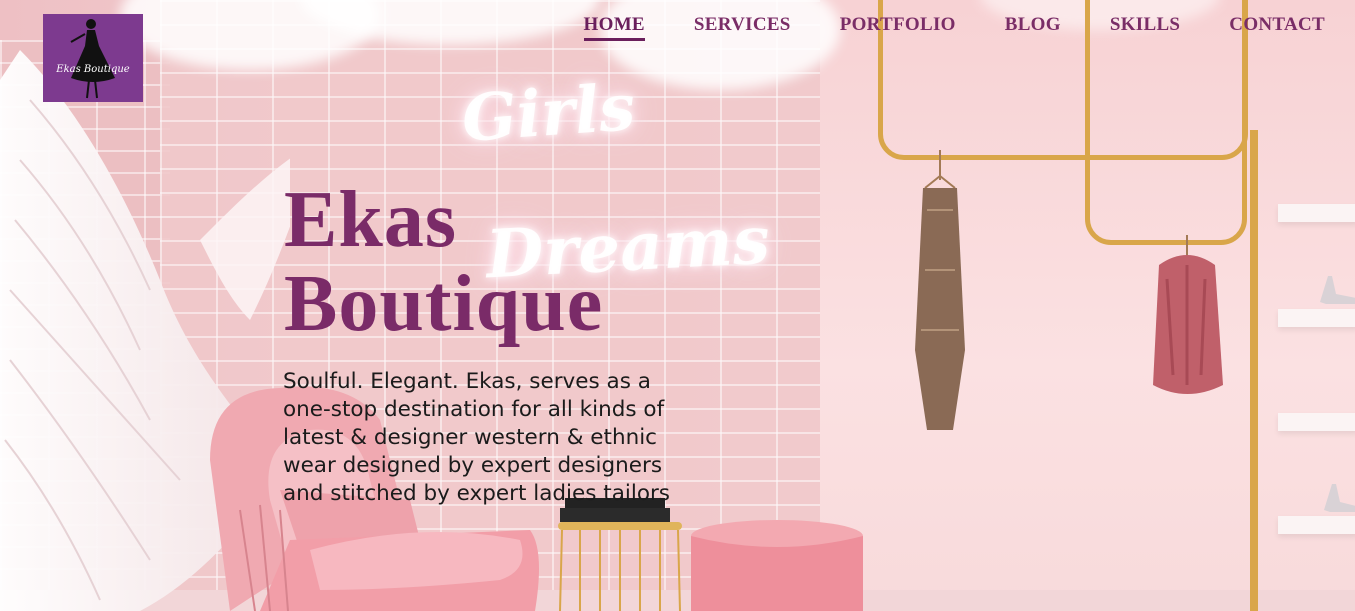 This screenshot has height=611, width=1355. What do you see at coordinates (1033, 27) in the screenshot?
I see `nav-blog: BLOG` at bounding box center [1033, 27].